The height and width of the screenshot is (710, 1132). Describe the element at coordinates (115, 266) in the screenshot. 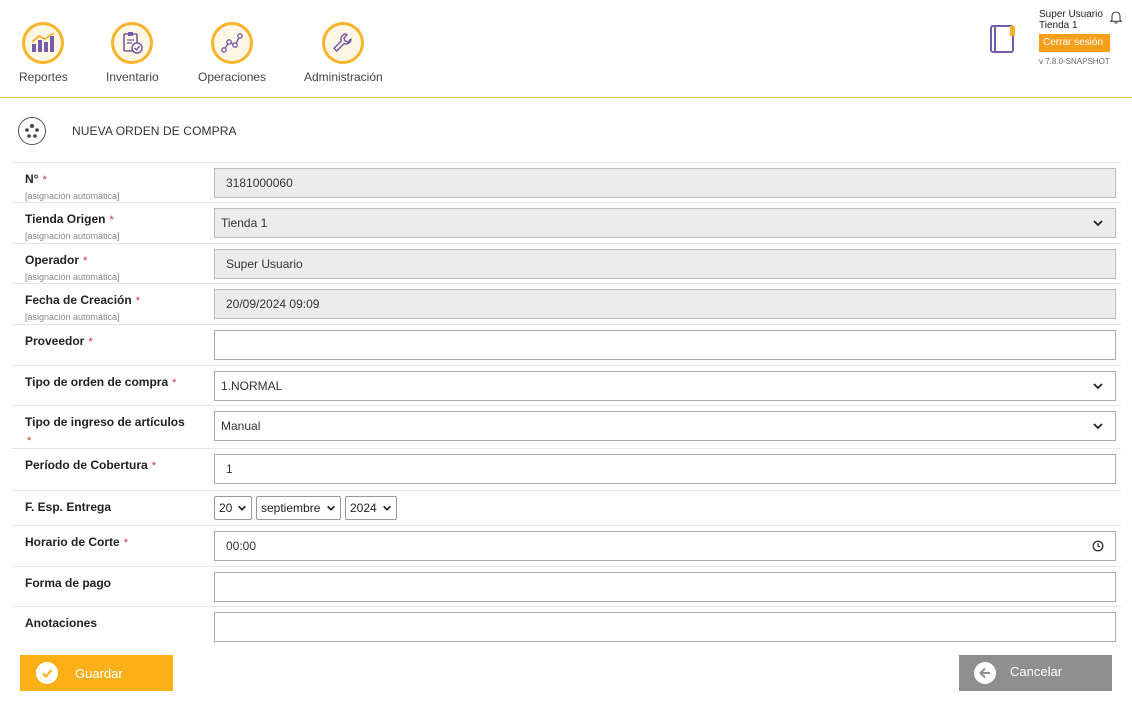

I see `operator-label-group: Operador * [asignación automática]` at that location.